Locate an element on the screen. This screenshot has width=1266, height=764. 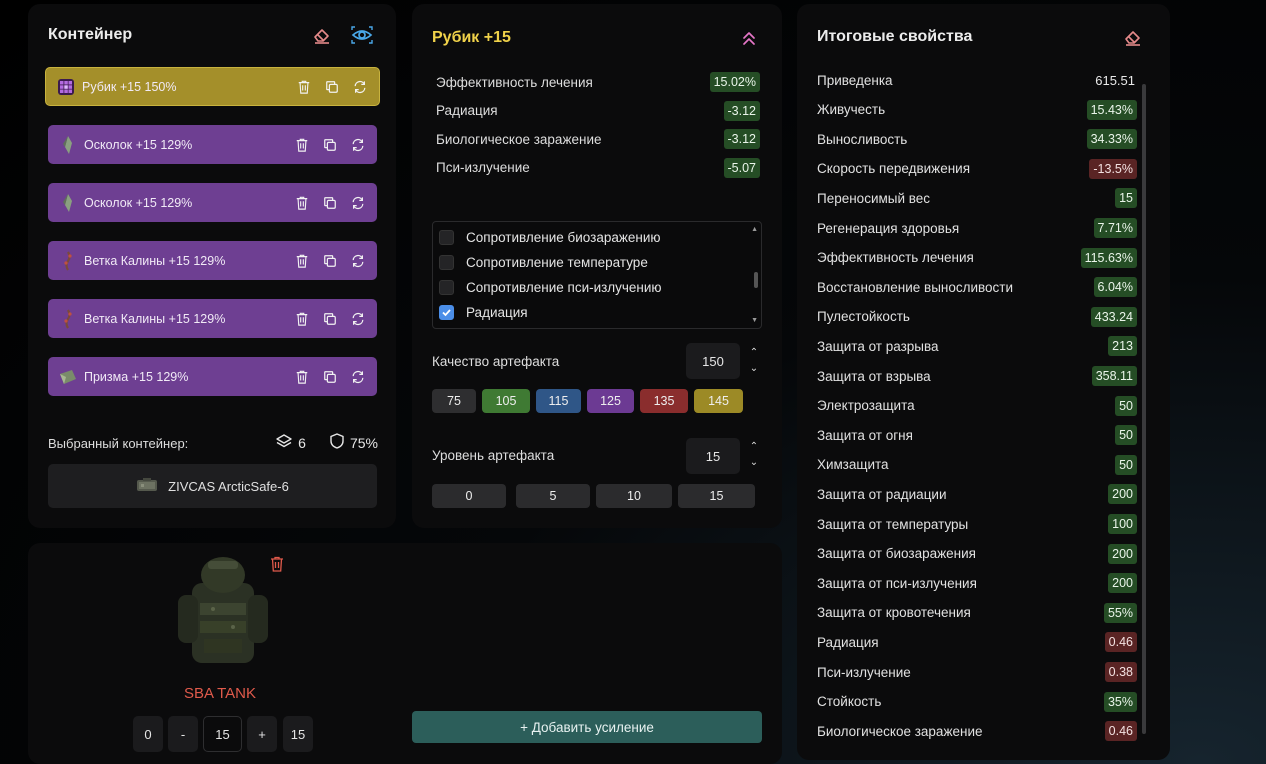
total-row: Биологическое заражение 0.46 is located at coordinates (977, 731).